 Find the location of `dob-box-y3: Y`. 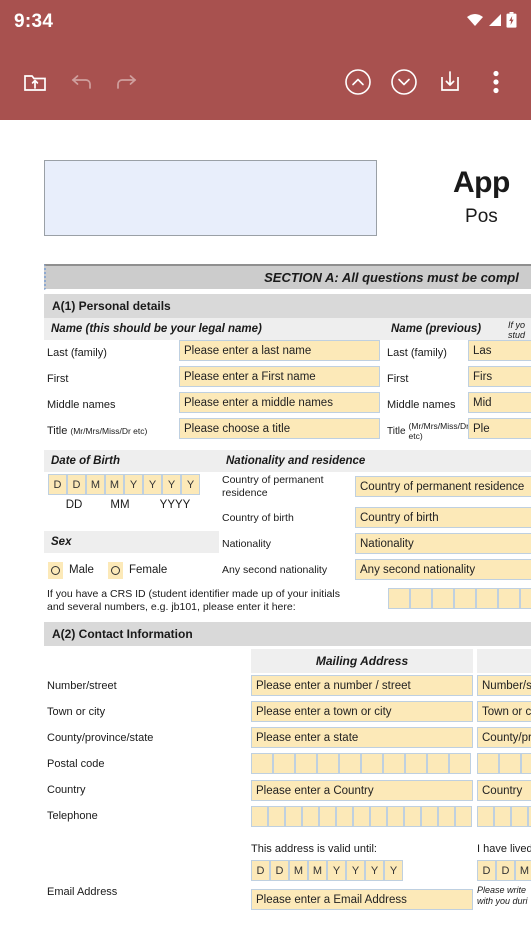

dob-box-y3: Y is located at coordinates (171, 484).